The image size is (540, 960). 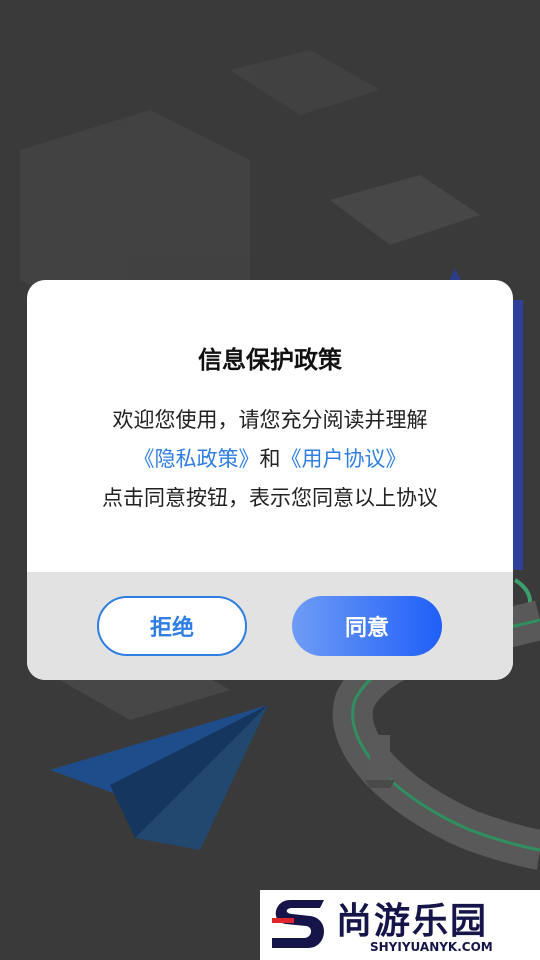 What do you see at coordinates (197, 459) in the screenshot?
I see `privacy-policy-link: 《隐私政策》` at bounding box center [197, 459].